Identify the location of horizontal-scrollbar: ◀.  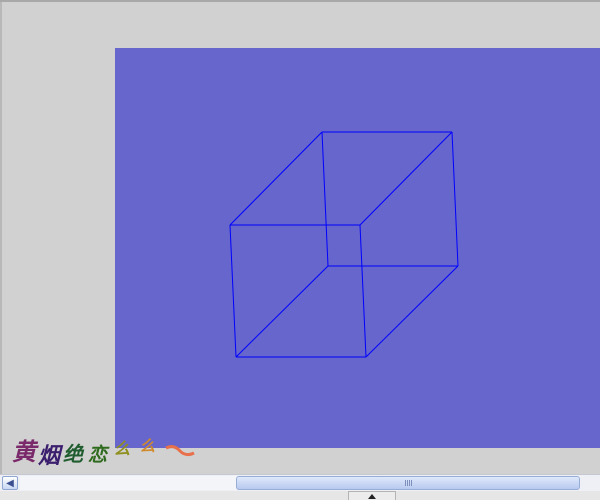
(300, 483).